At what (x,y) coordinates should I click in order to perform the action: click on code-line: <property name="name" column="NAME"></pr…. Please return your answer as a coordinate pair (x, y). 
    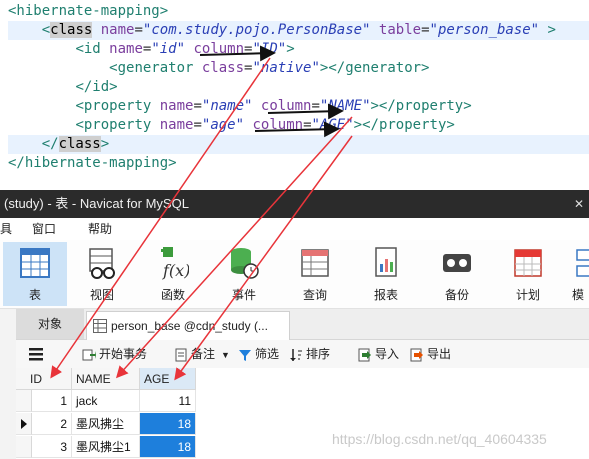
    Looking at the image, I should click on (240, 106).